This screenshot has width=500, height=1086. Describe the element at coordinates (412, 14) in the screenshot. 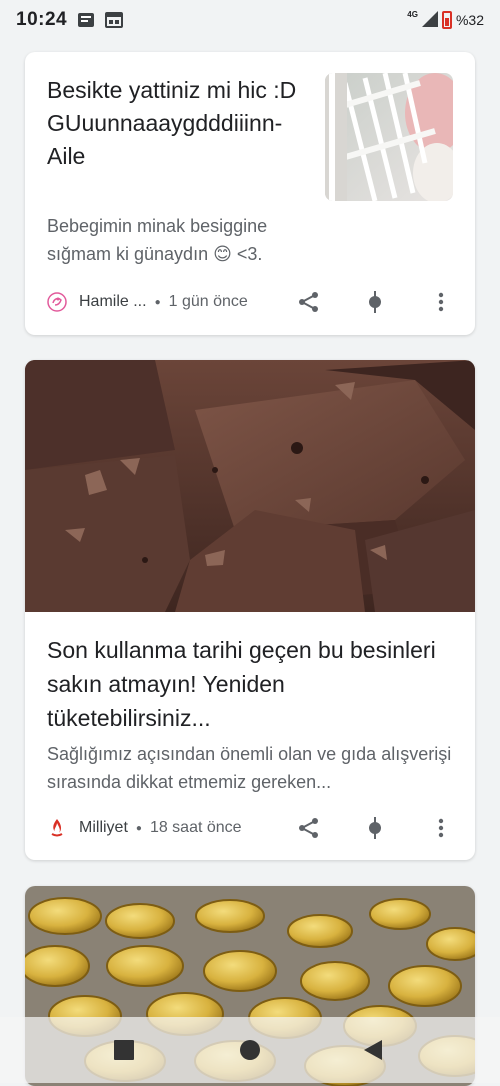

I see `network-type: 4G` at that location.